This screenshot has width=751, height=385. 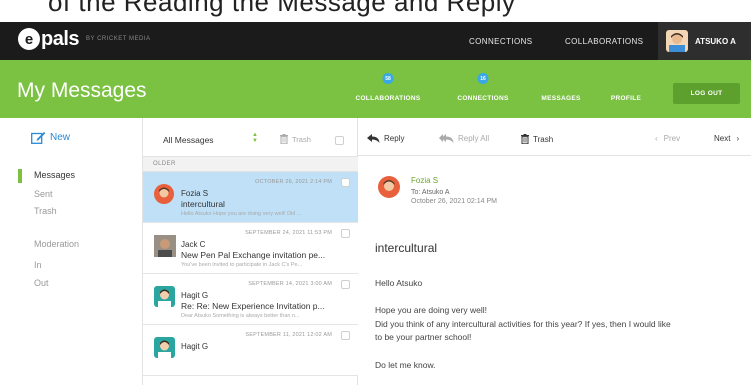 What do you see at coordinates (394, 138) in the screenshot?
I see `reply-label: Reply` at bounding box center [394, 138].